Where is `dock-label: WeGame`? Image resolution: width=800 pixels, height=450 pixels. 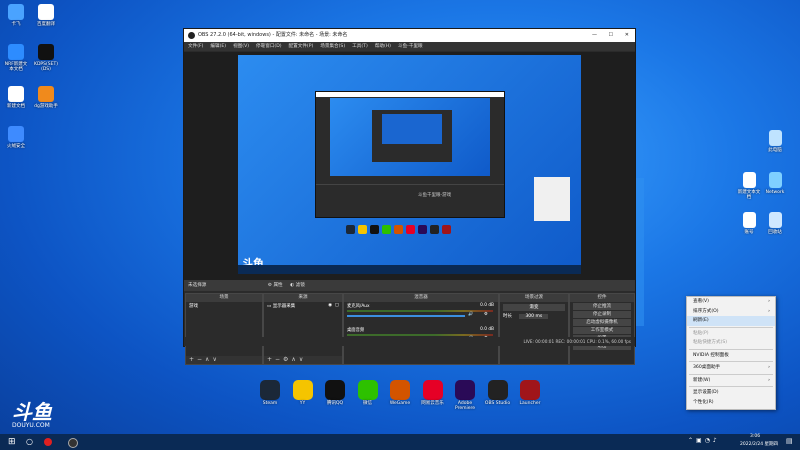
dock-label: WeGame is located at coordinates (400, 403).